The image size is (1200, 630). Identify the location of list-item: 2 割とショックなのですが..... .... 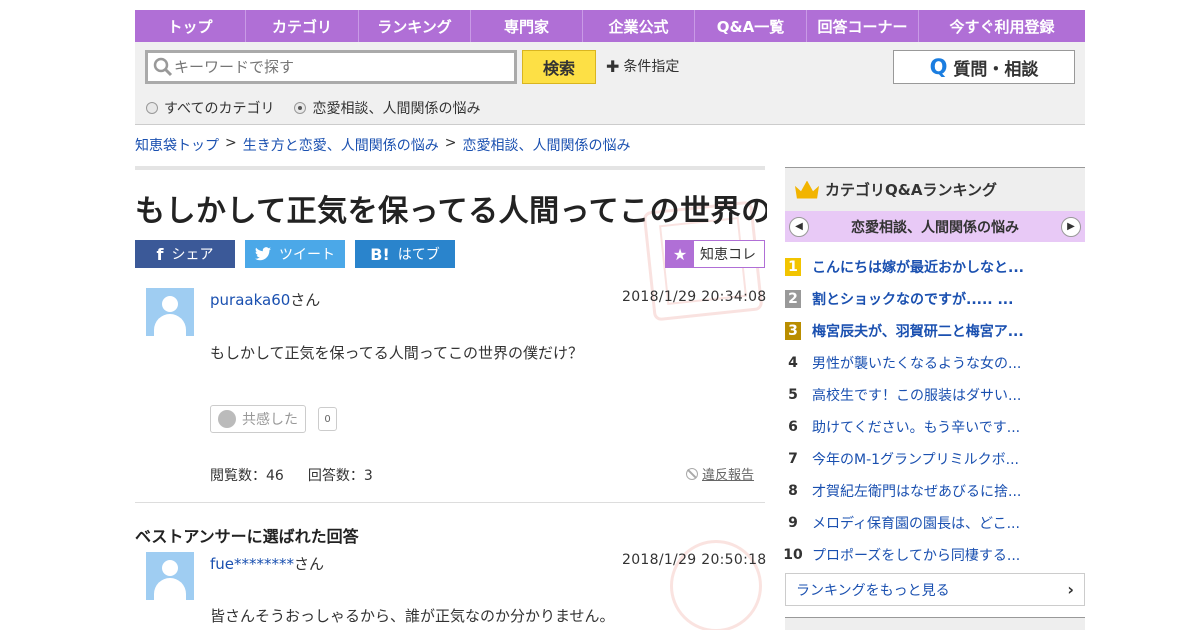
(935, 299).